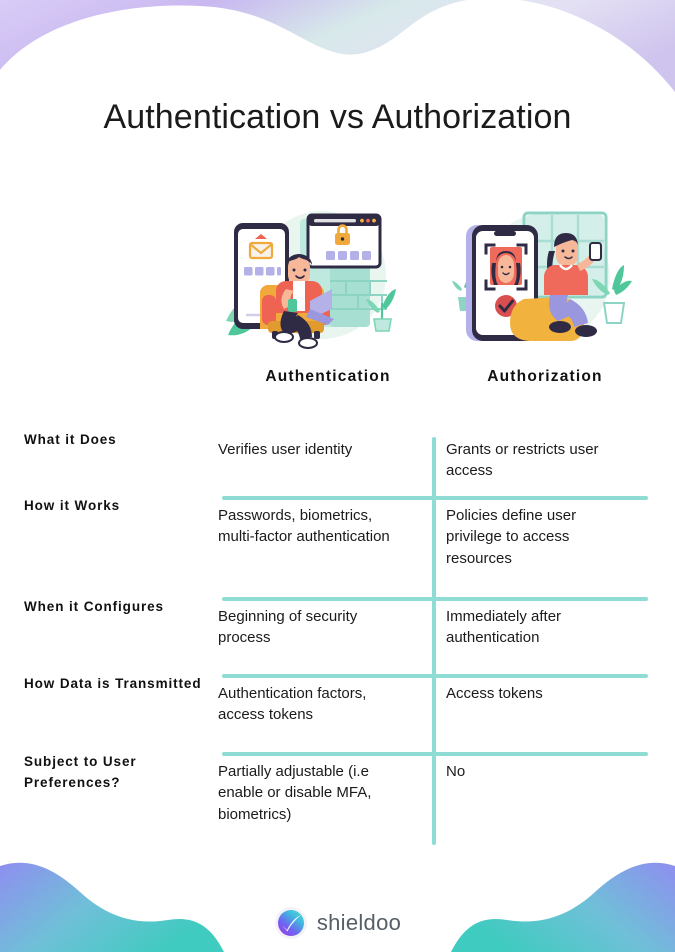  What do you see at coordinates (545, 376) in the screenshot?
I see `column-header-authorization: Authorization` at bounding box center [545, 376].